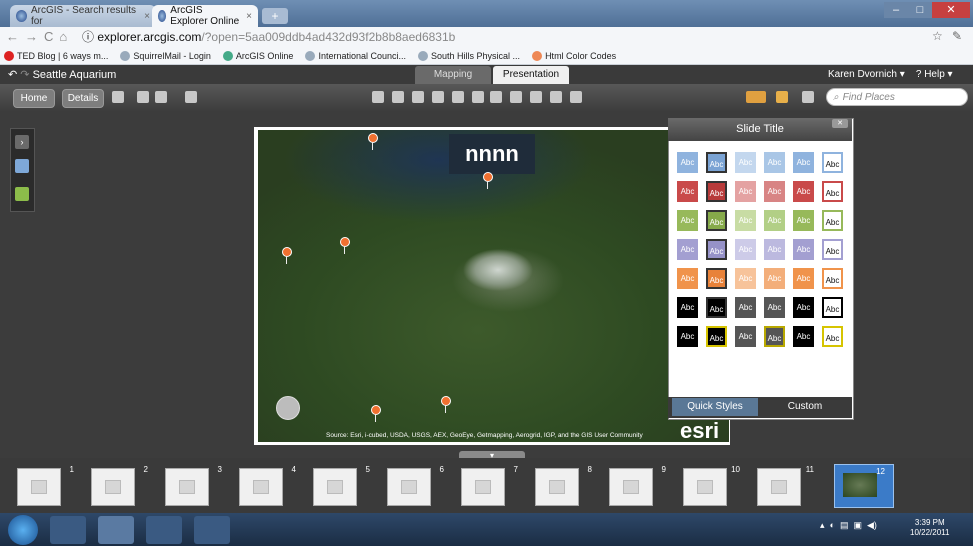 This screenshot has width=973, height=546. I want to click on clock: 3:39 PM 10/22/2011, so click(929, 528).